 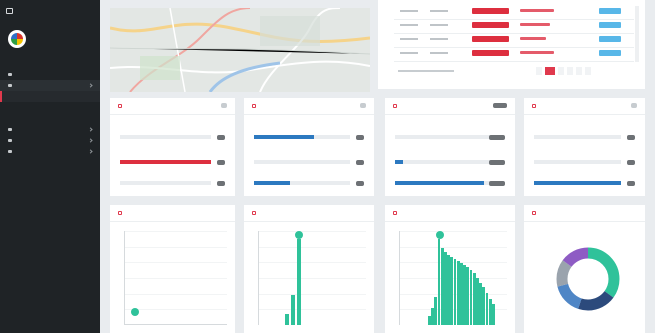 What do you see at coordinates (176, 324) in the screenshot?
I see `x-axis` at bounding box center [176, 324].